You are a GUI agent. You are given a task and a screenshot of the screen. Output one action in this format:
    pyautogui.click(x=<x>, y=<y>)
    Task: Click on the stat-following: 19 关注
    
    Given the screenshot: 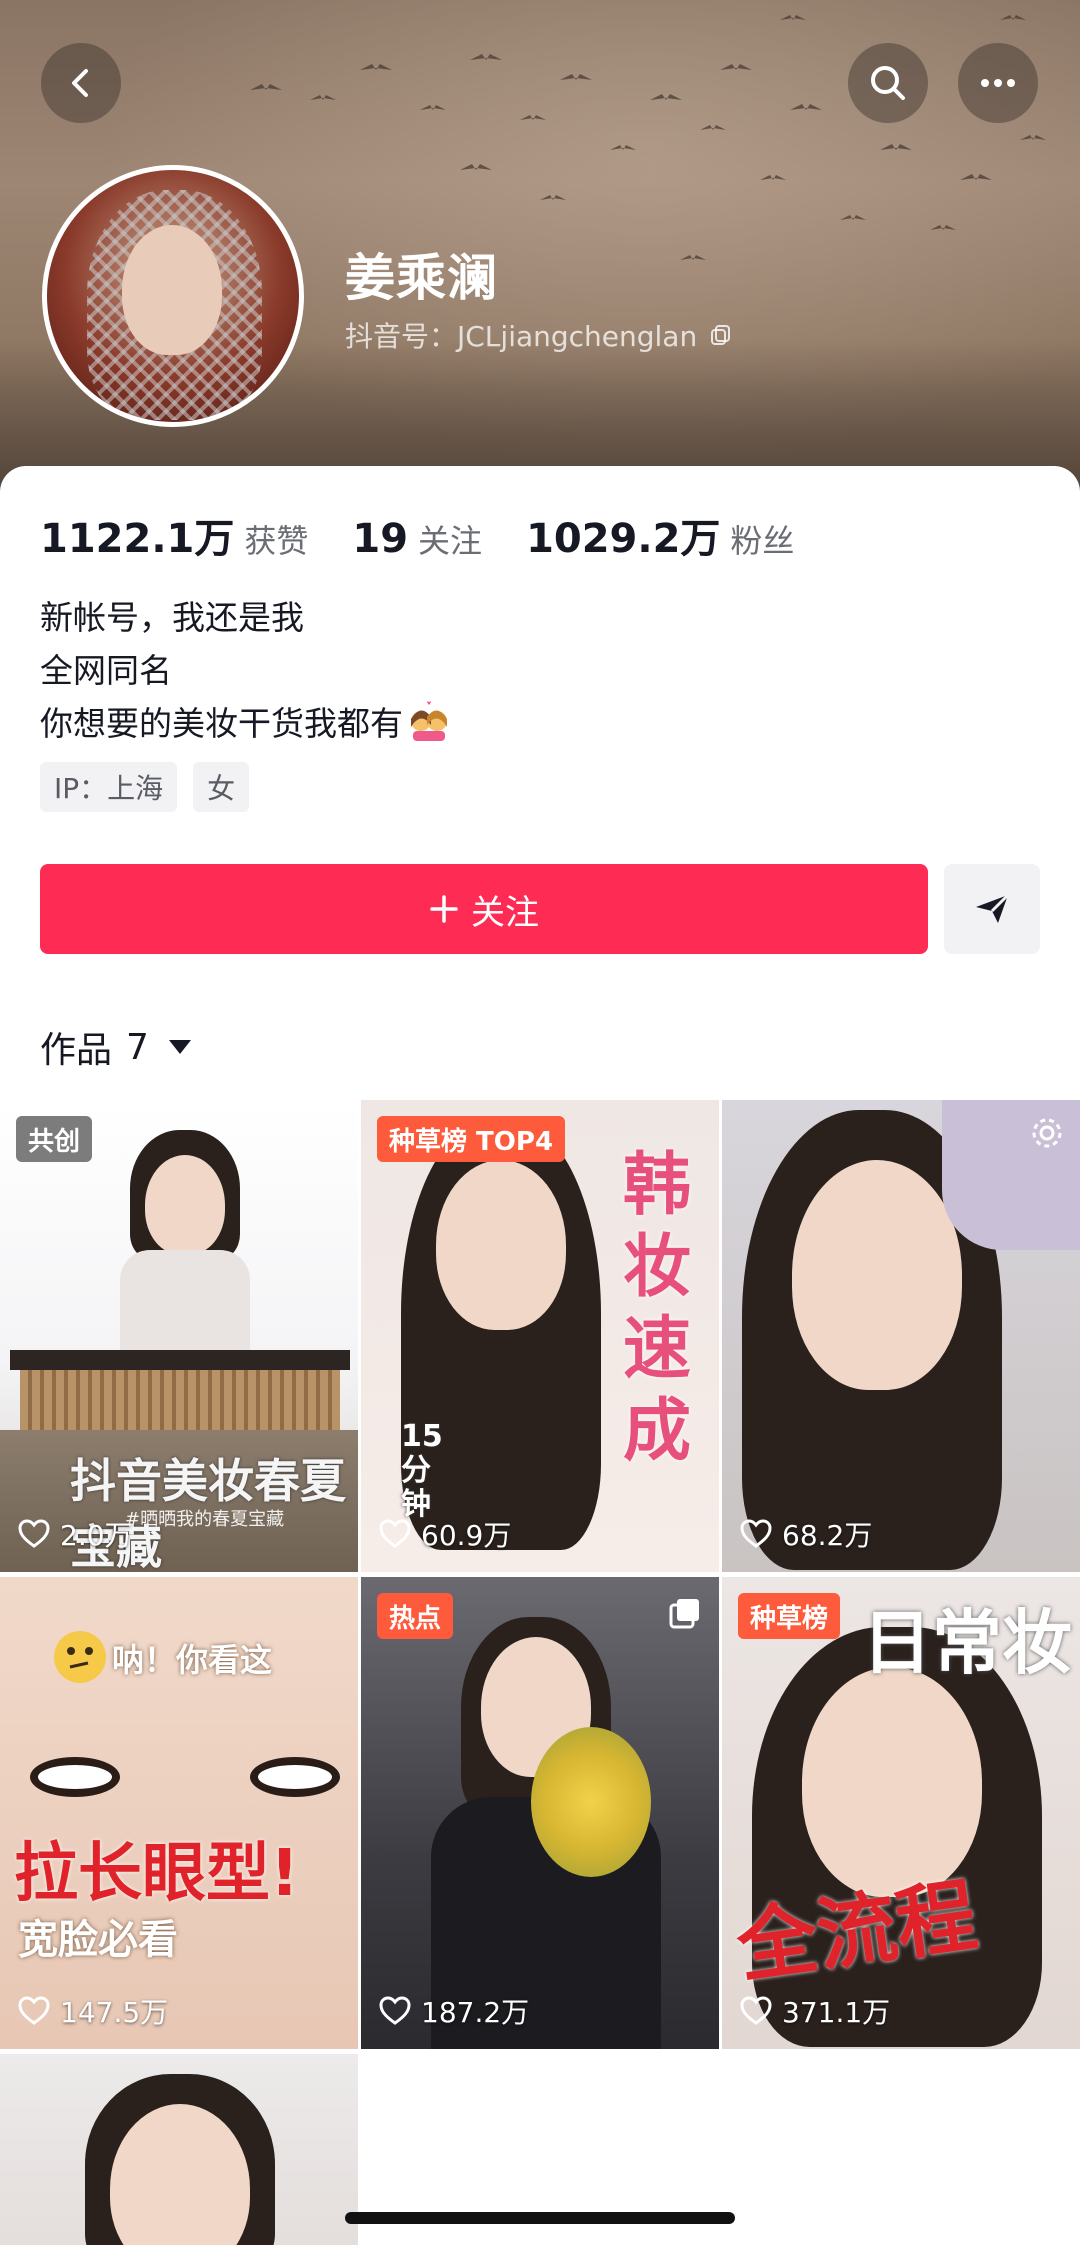 What is the action you would take?
    pyautogui.click(x=417, y=539)
    